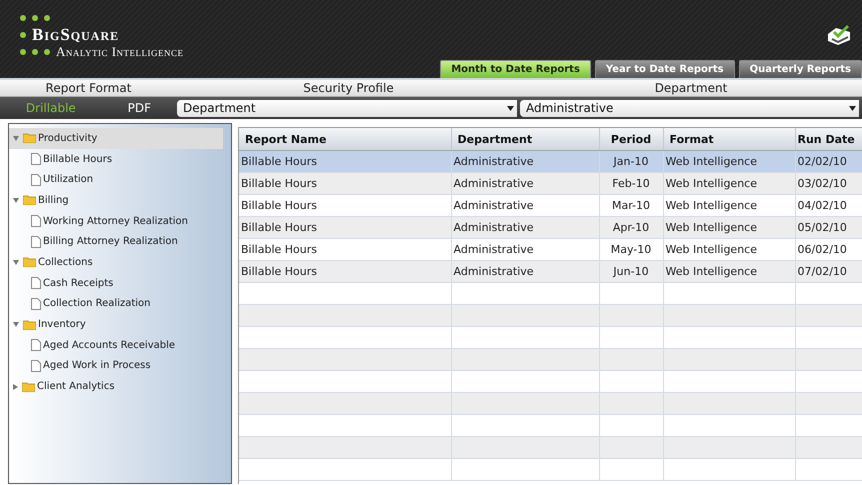 Image resolution: width=862 pixels, height=485 pixels. Describe the element at coordinates (116, 386) in the screenshot. I see `tree-folder: Client Analytics` at that location.